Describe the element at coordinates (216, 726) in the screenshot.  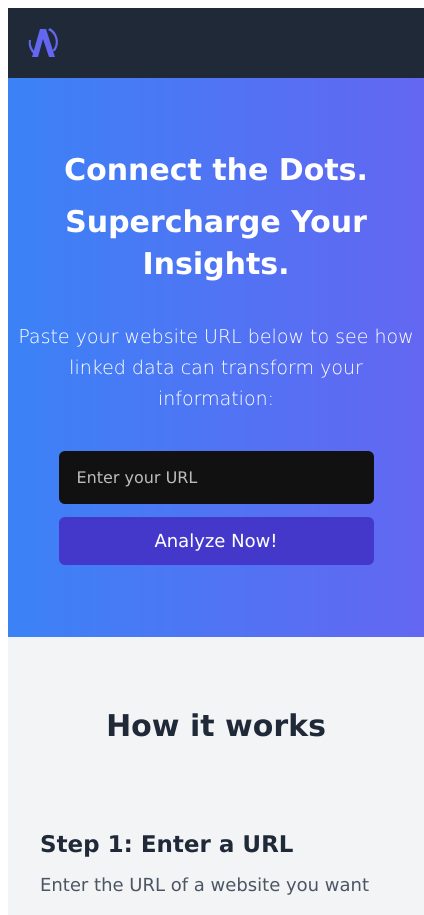
I see `section-title: How it works` at that location.